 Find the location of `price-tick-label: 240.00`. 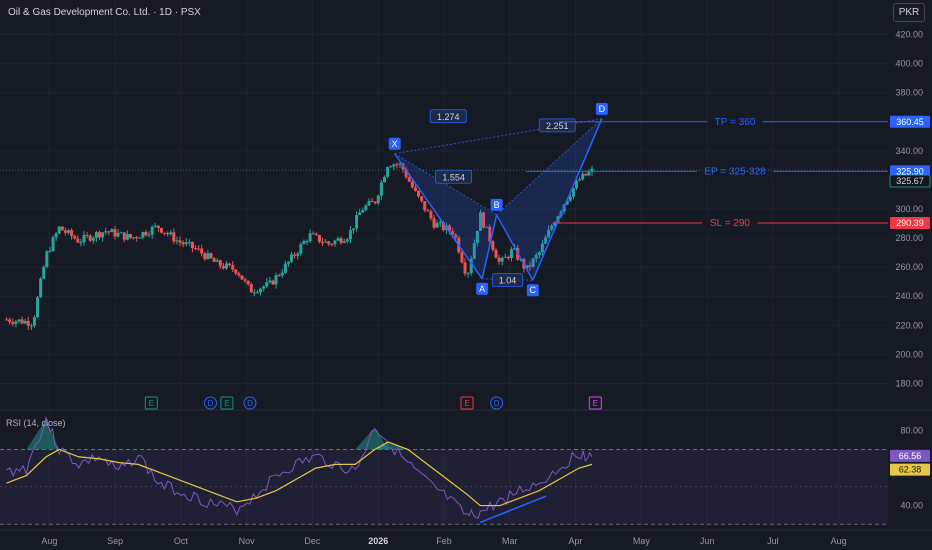

price-tick-label: 240.00 is located at coordinates (909, 296).